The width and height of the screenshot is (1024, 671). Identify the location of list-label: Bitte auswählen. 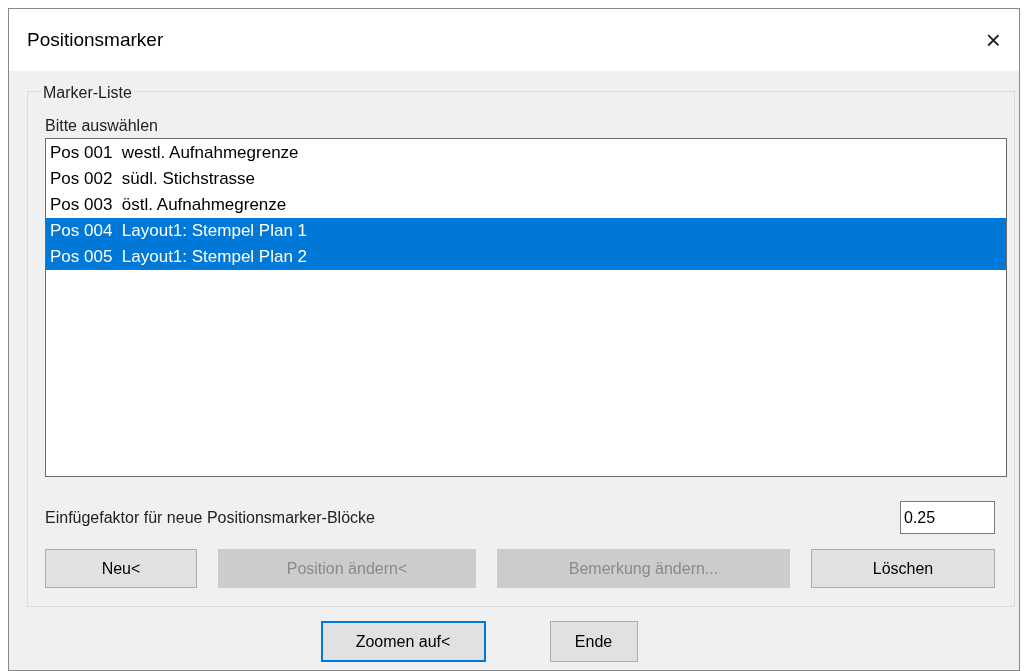
(102, 126).